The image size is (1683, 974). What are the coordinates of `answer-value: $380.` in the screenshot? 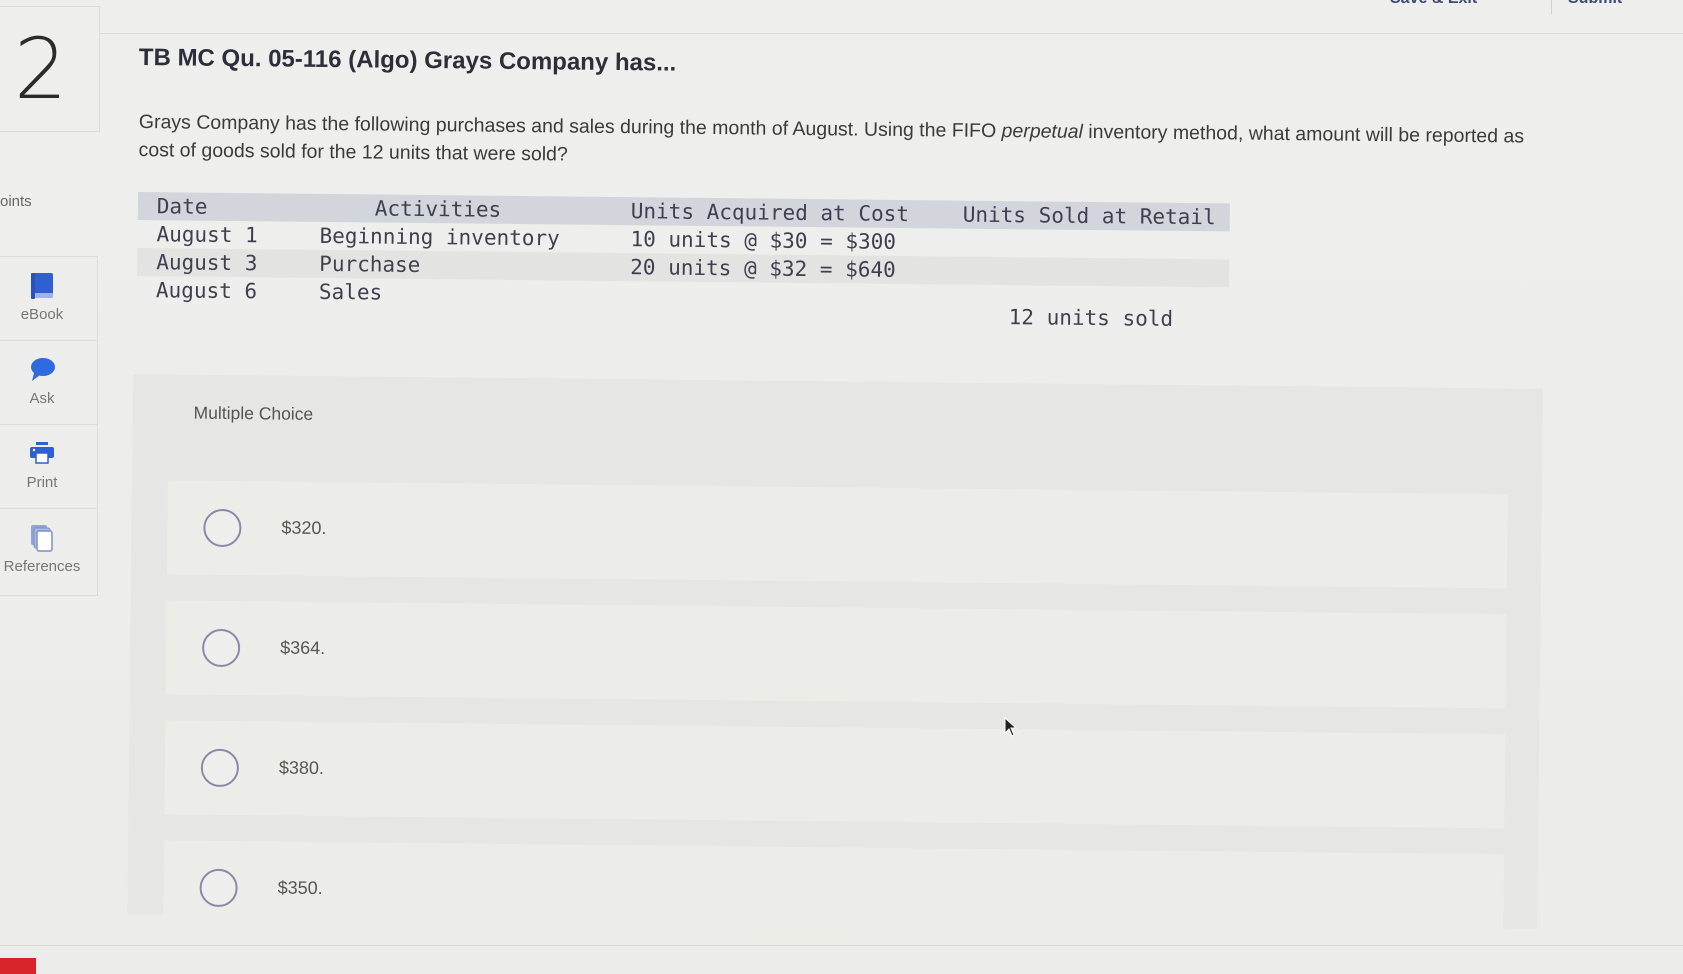 It's located at (301, 768).